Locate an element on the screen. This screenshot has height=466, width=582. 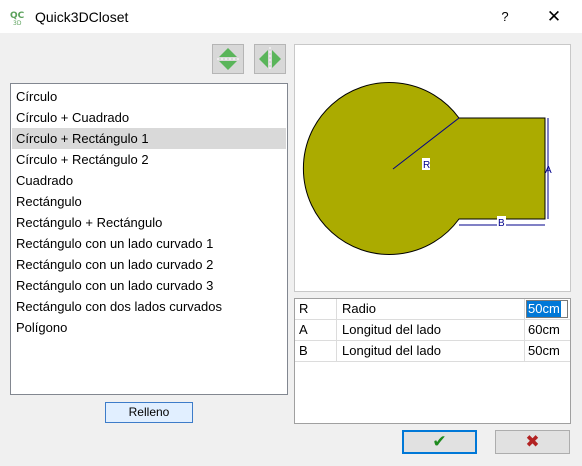
list-item: Cuadrado is located at coordinates (149, 180).